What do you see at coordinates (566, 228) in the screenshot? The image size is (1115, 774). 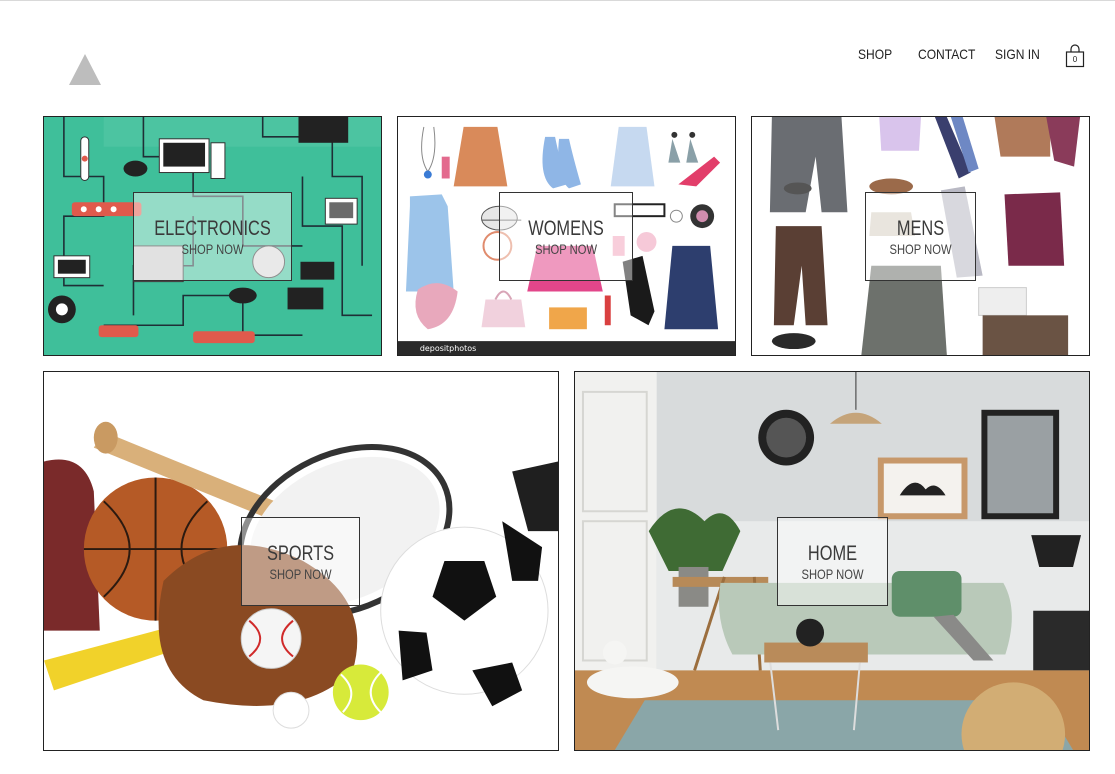 I see `category-title: WOMENS` at bounding box center [566, 228].